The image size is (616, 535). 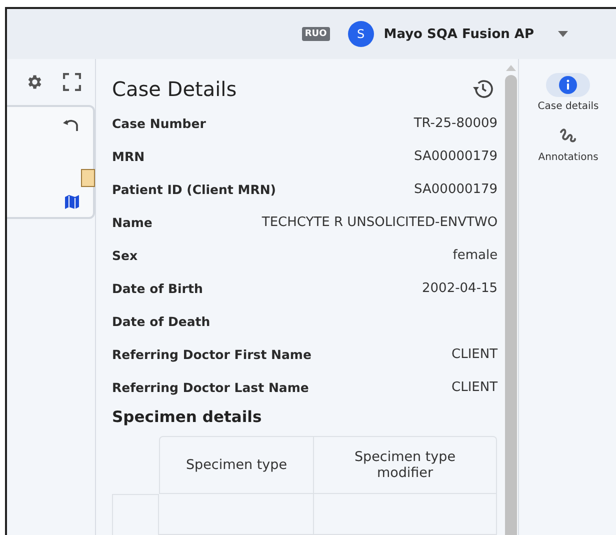 I want to click on column-header: Specimen type, so click(x=236, y=465).